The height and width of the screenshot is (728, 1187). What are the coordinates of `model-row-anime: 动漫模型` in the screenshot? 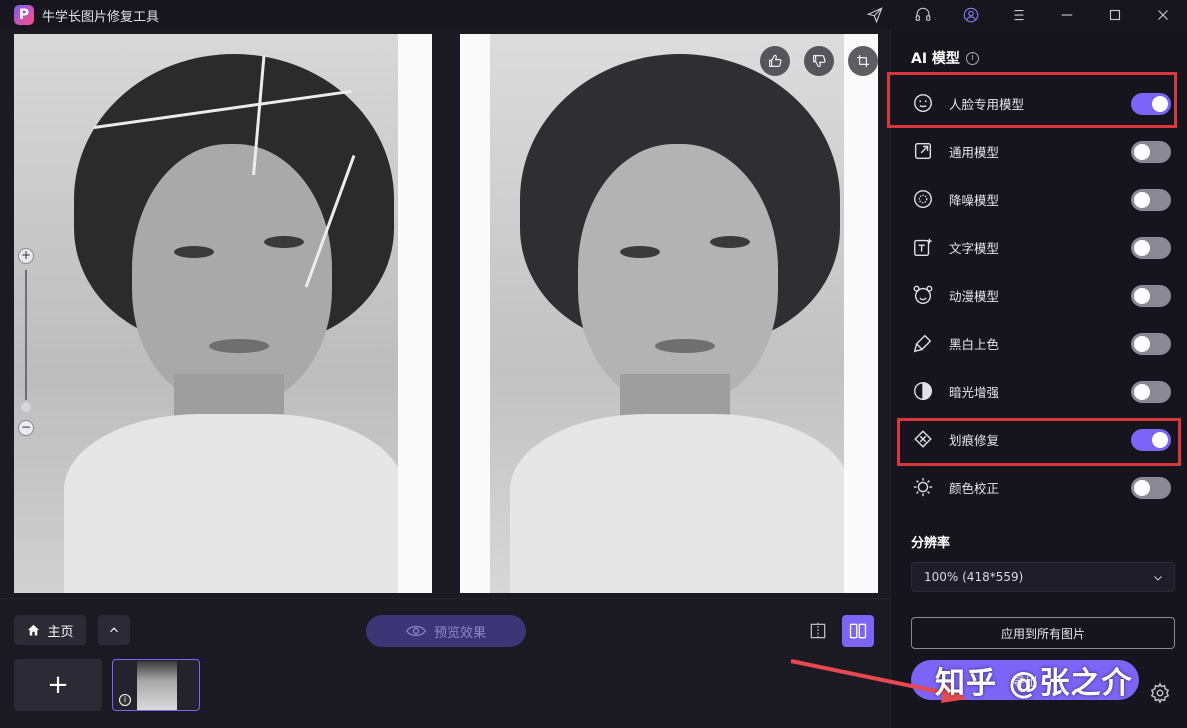 It's located at (1042, 295).